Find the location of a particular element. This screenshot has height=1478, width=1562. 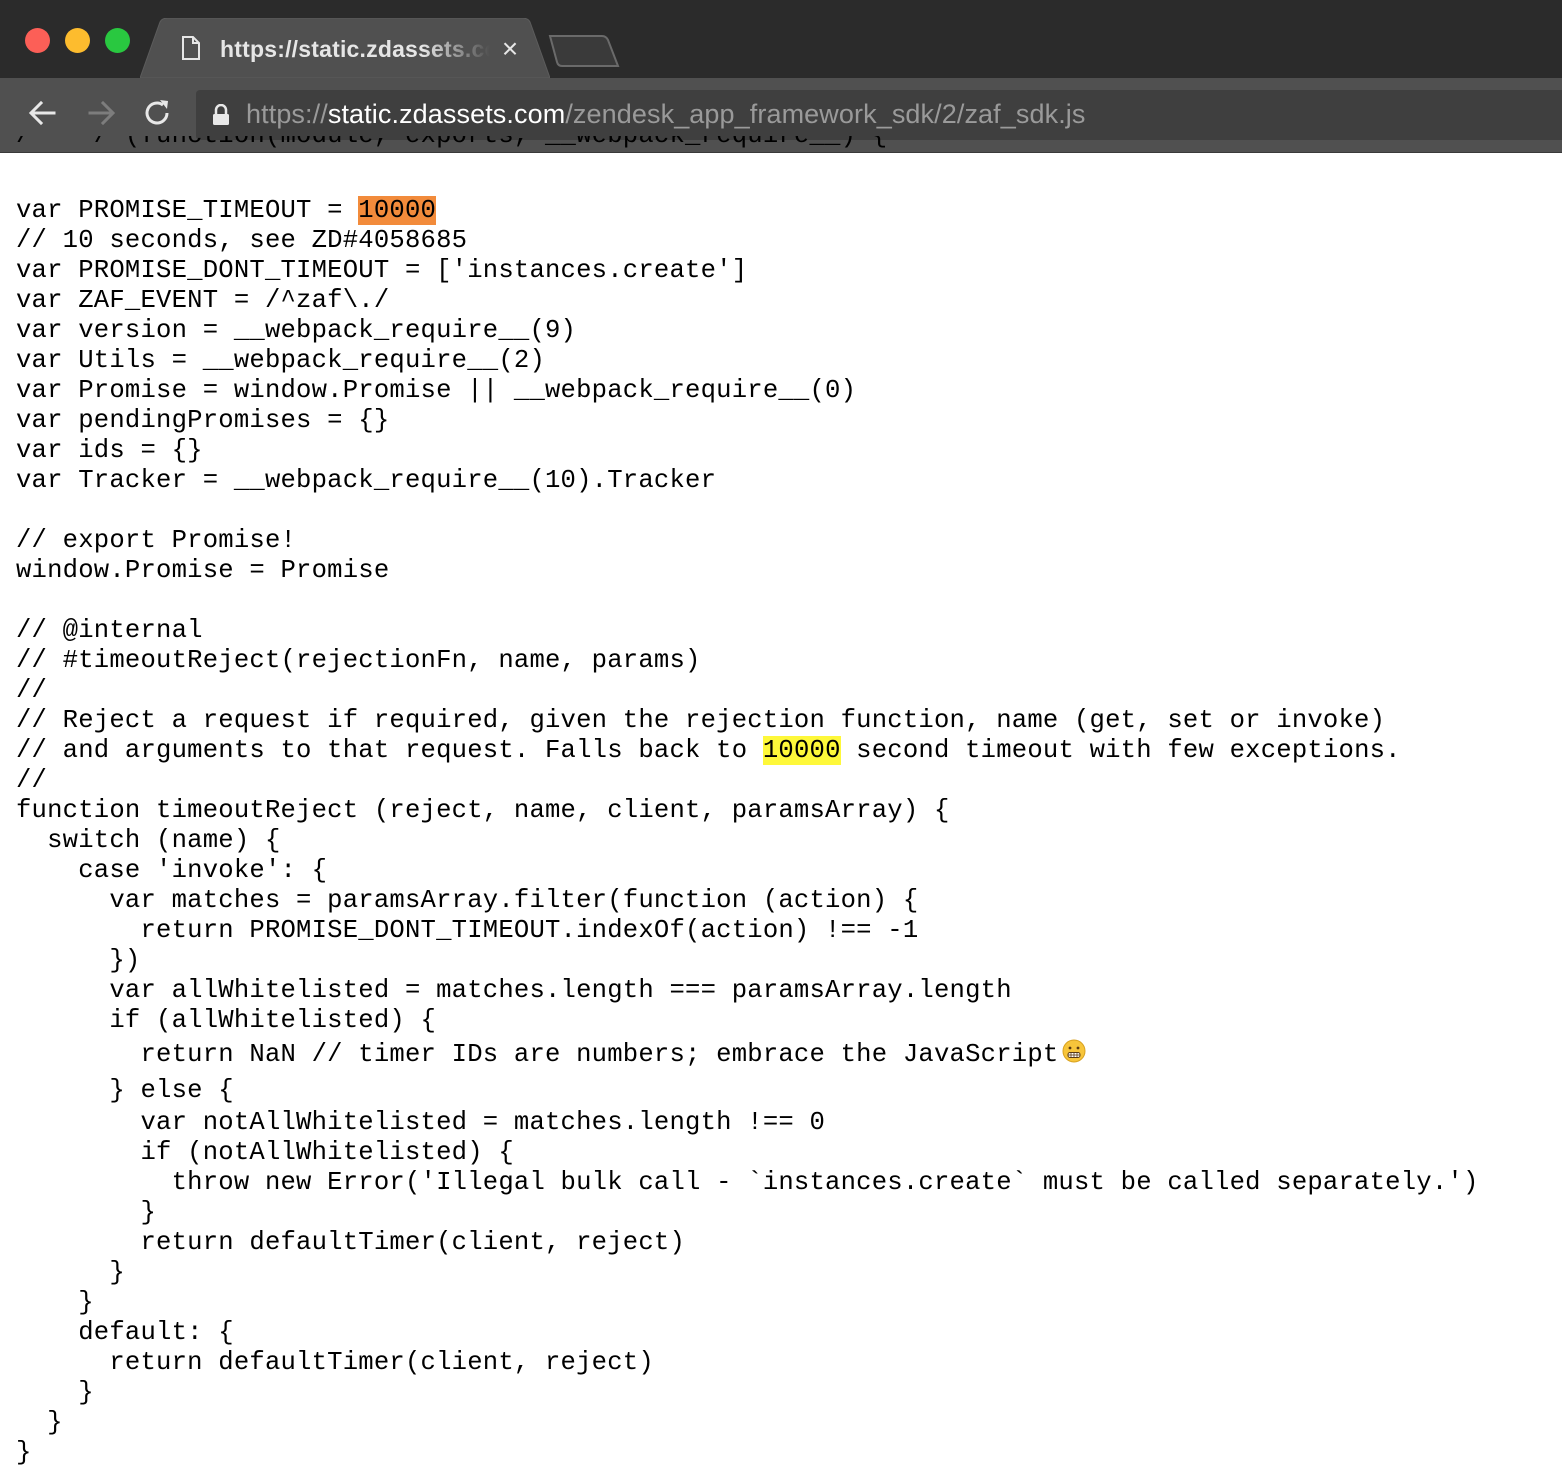

url-path: /zendesk_app_framework_sdk/2/zaf_sdk.js is located at coordinates (825, 114).